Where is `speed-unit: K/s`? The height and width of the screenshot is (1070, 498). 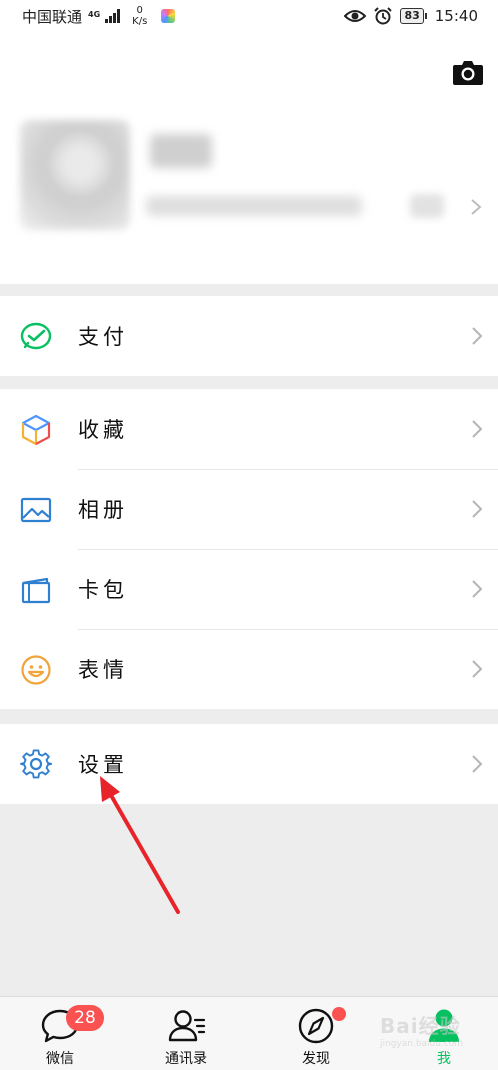
speed-unit: K/s is located at coordinates (140, 21).